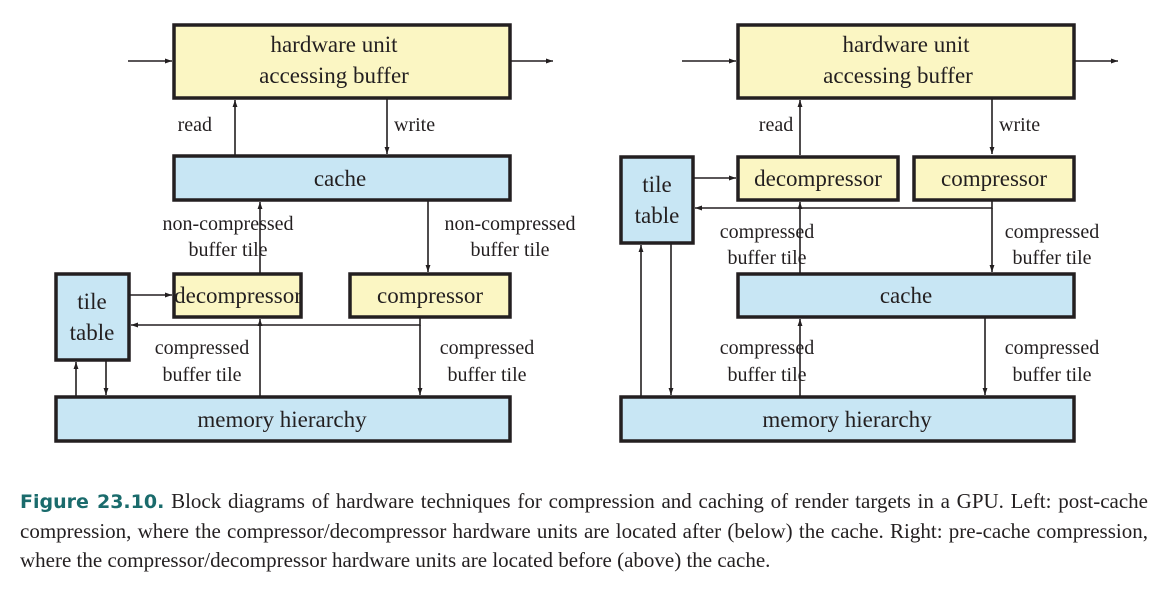 The width and height of the screenshot is (1162, 607). I want to click on compressed-upper-left-label-1: compressed, so click(767, 232).